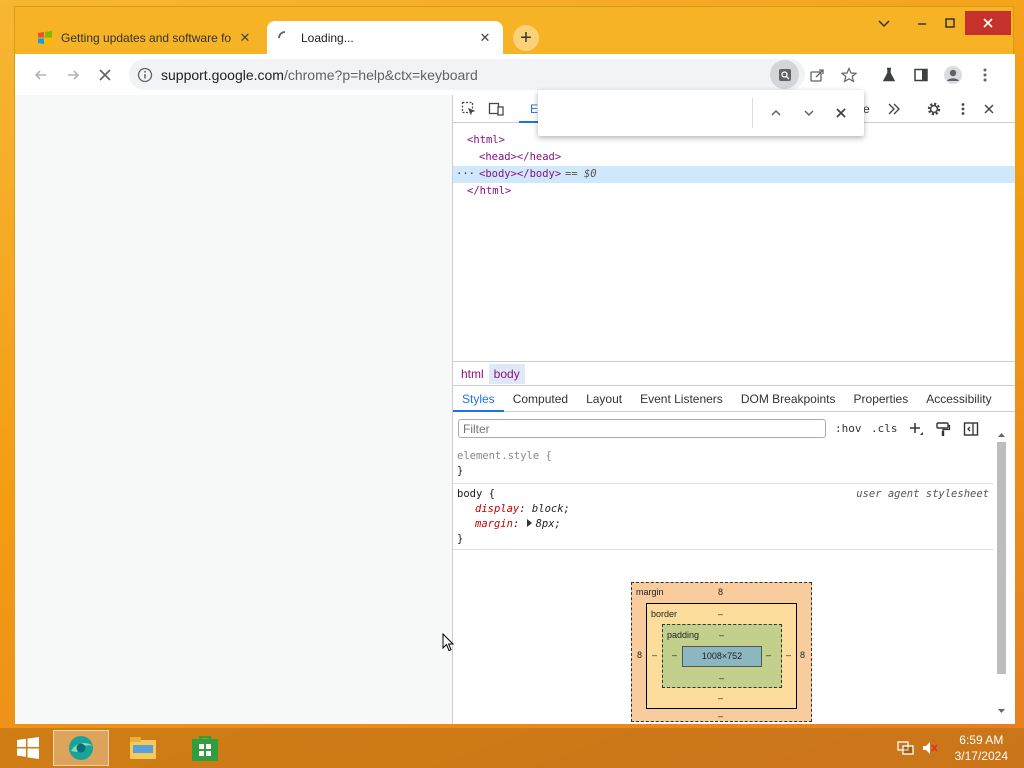 This screenshot has width=1024, height=768. I want to click on box-model-padding-bottom: –, so click(721, 678).